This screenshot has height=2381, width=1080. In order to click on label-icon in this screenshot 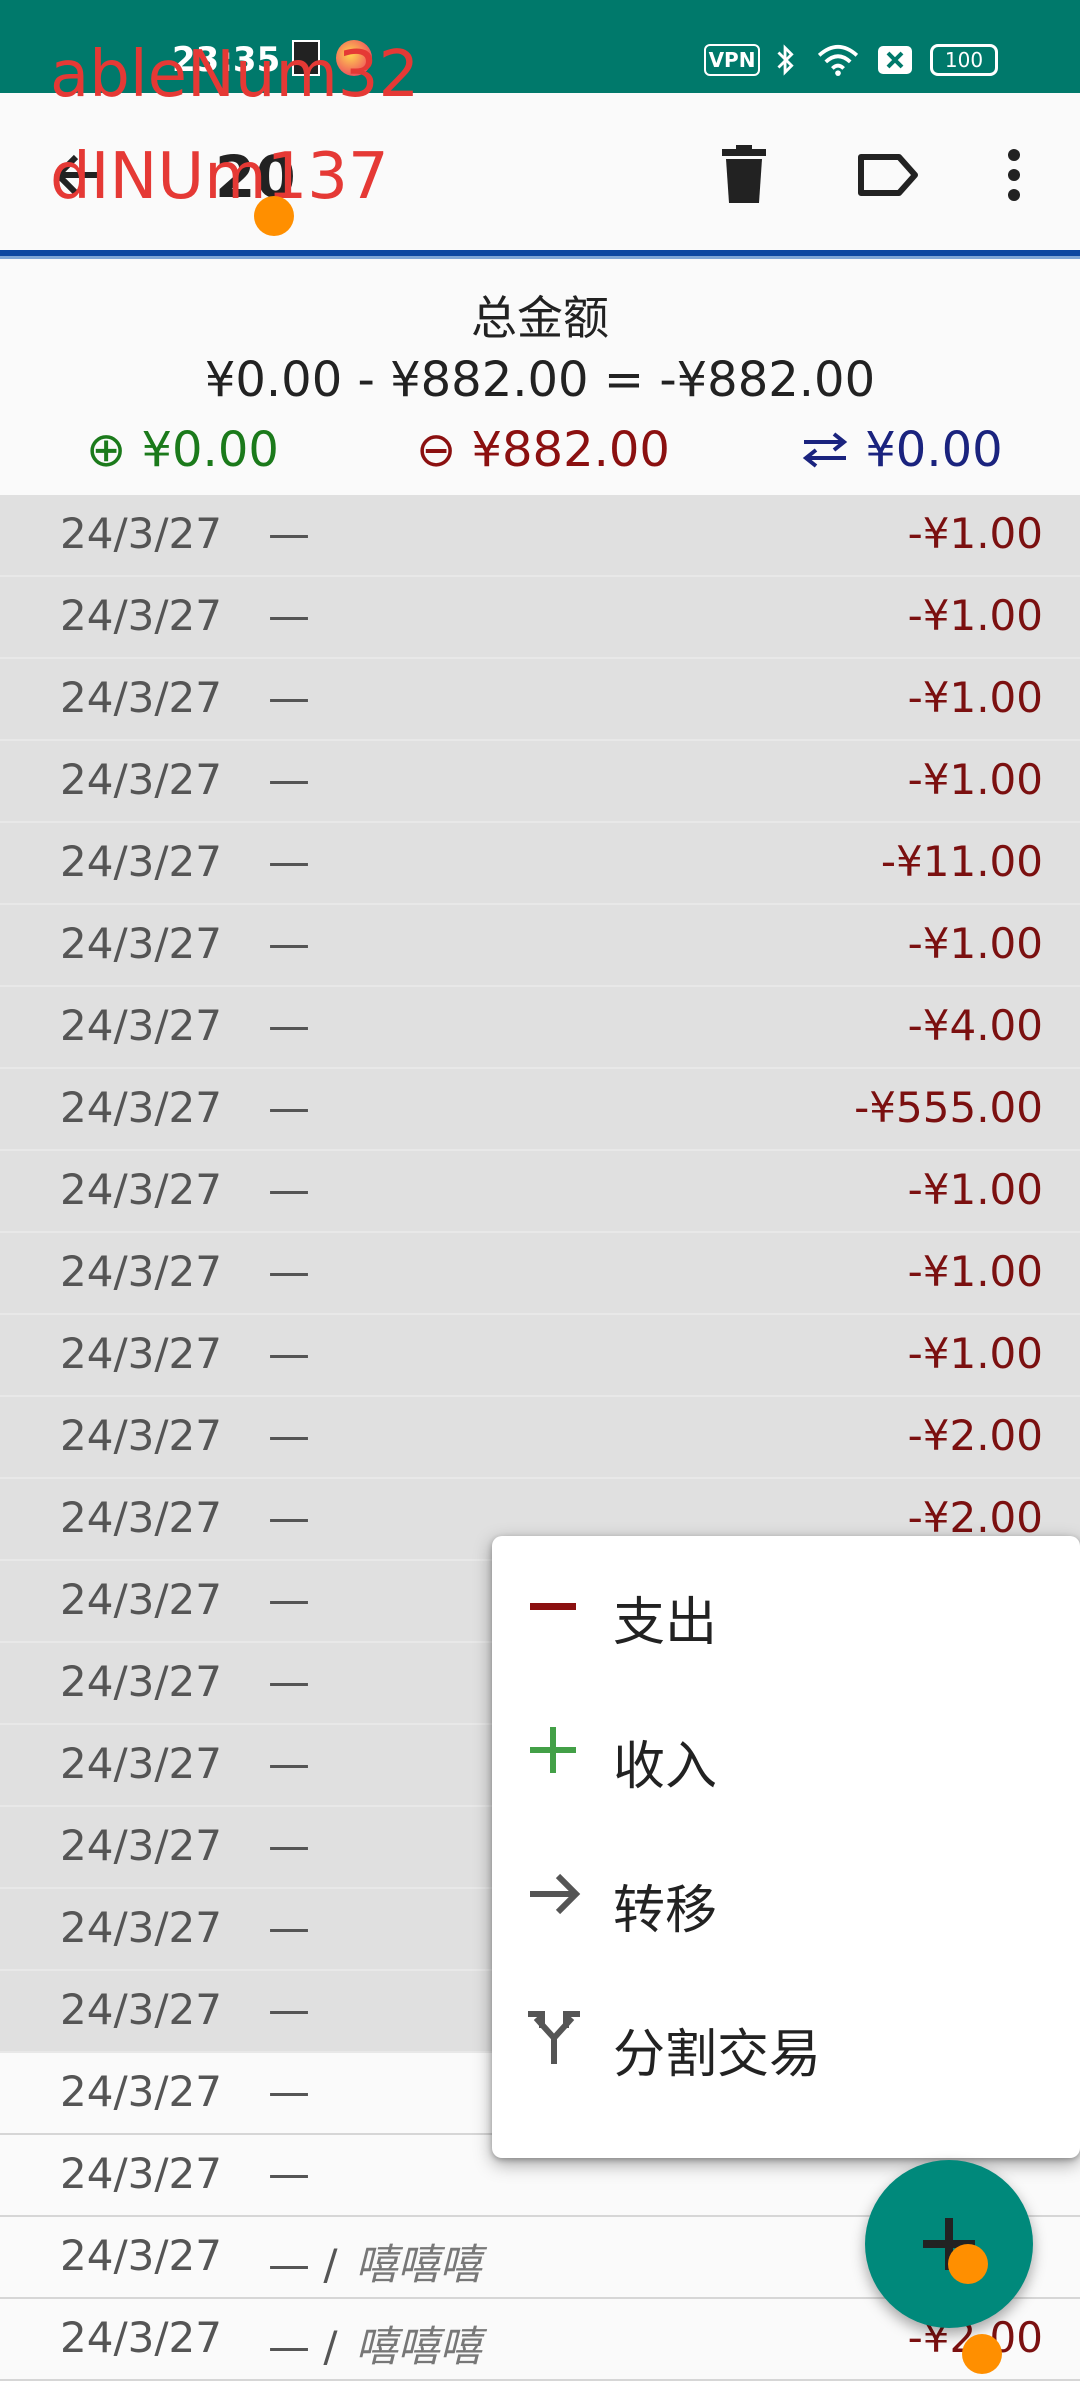, I will do `click(888, 175)`.